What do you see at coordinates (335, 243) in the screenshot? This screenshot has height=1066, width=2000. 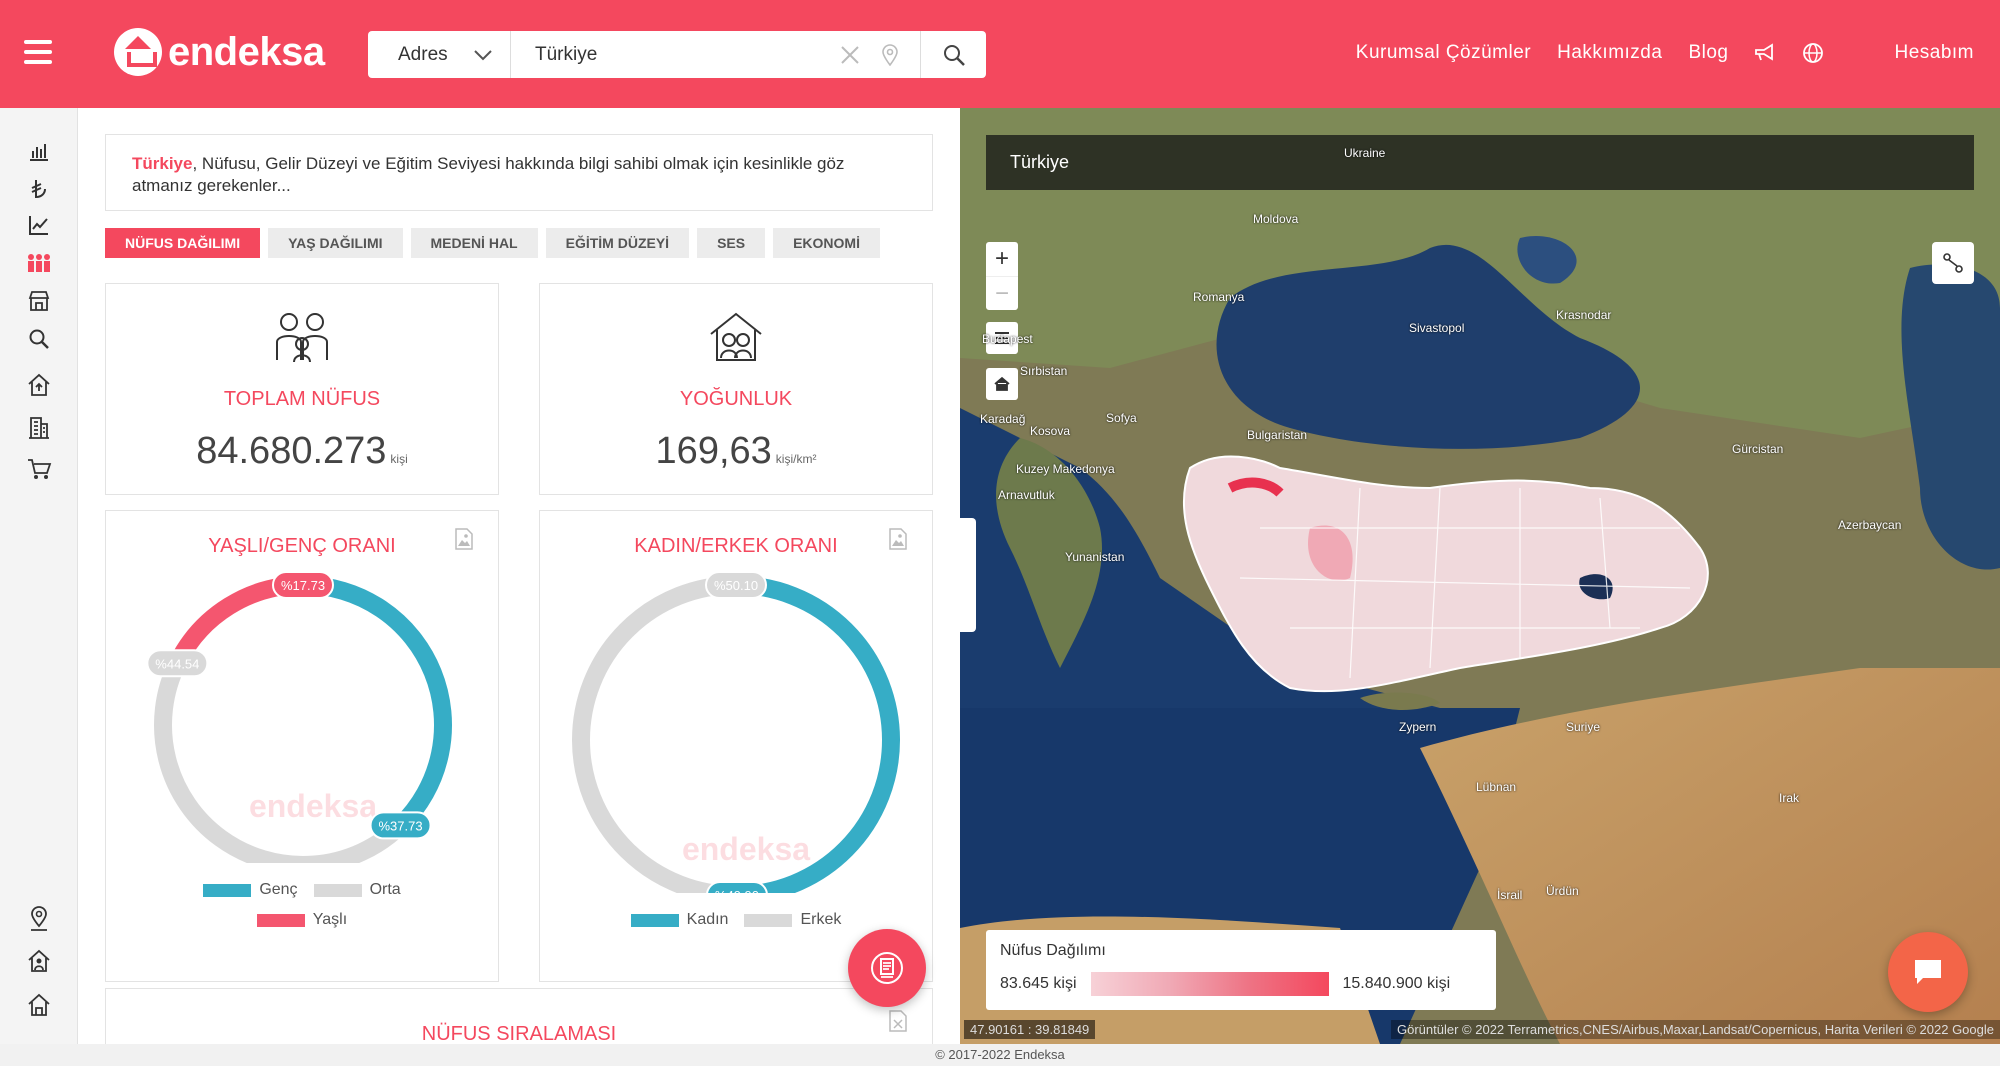 I see `tab-yas-dagilimi: YAŞ DAĞILIMI` at bounding box center [335, 243].